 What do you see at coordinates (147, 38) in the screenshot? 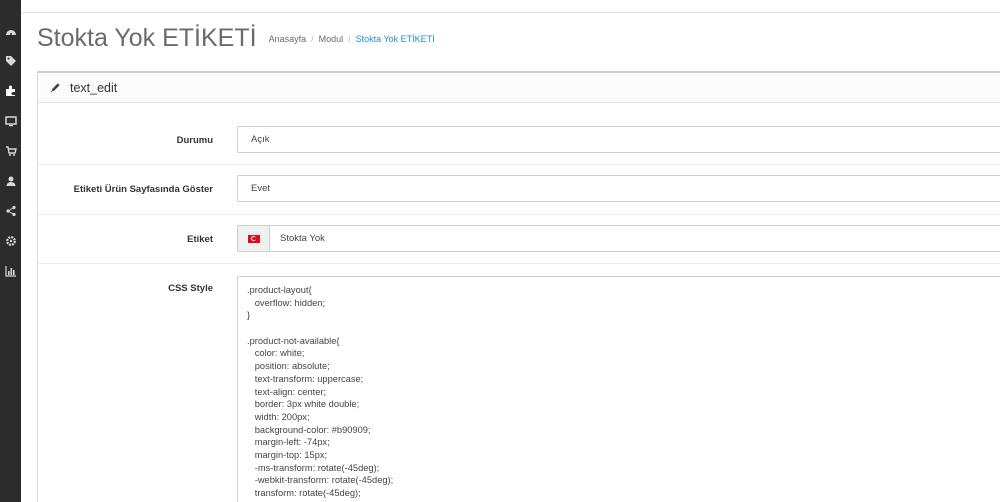
I see `page-title: Stokta Yok ETİKETİ` at bounding box center [147, 38].